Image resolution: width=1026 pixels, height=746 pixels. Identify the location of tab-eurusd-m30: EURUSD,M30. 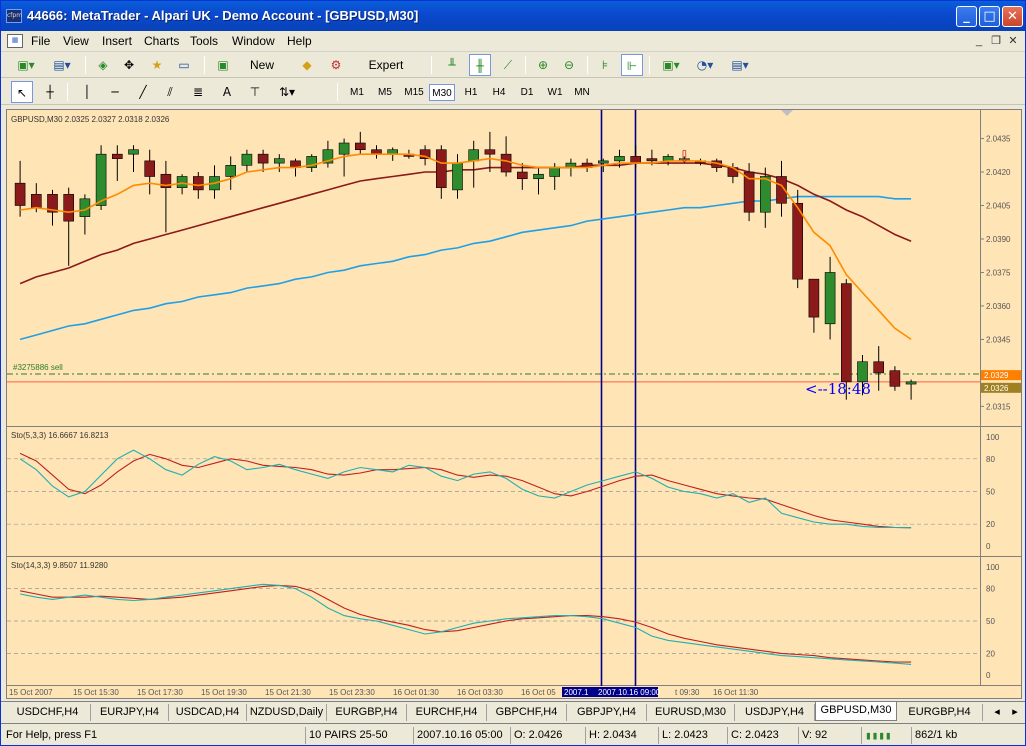
(691, 712).